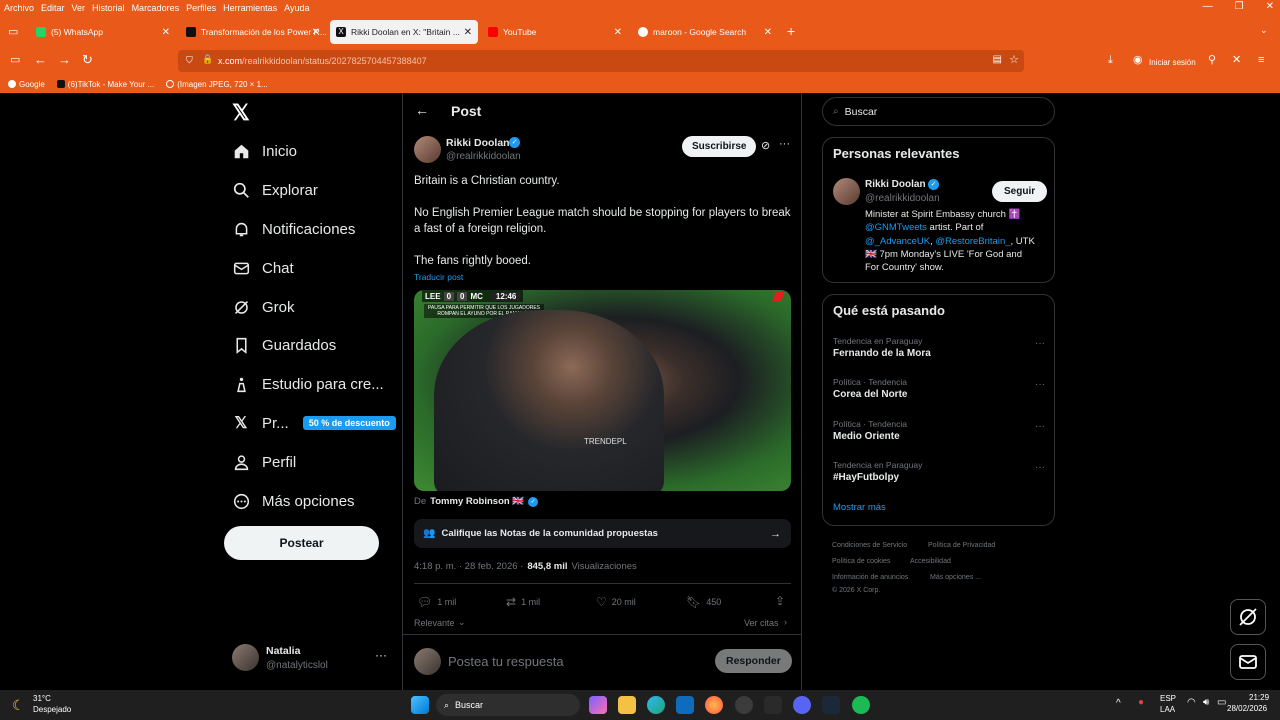 The height and width of the screenshot is (720, 1280). Describe the element at coordinates (312, 659) in the screenshot. I see `account-switcher: Natalia @natalyticslol ···` at that location.